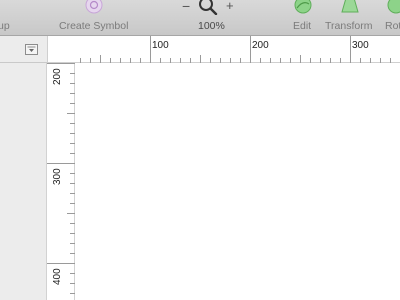 The height and width of the screenshot is (300, 400). I want to click on ruler-corner, so click(61, 49).